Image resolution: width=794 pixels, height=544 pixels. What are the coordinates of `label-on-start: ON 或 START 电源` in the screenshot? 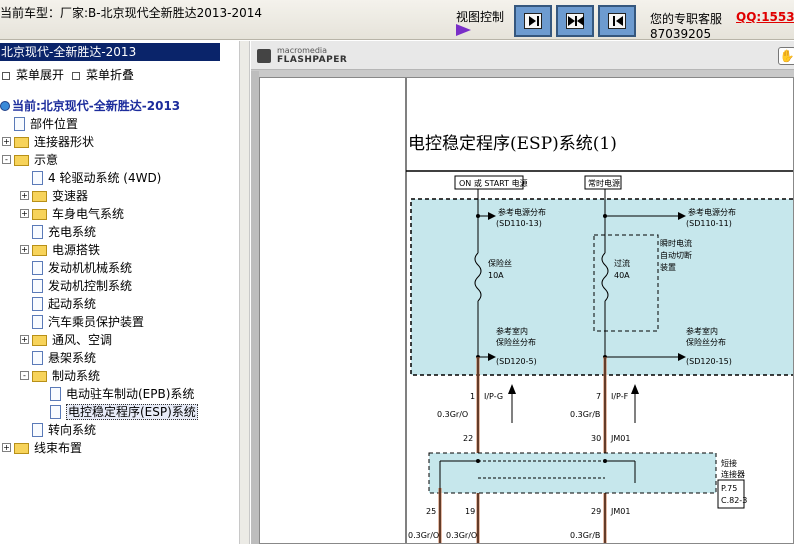 It's located at (493, 183).